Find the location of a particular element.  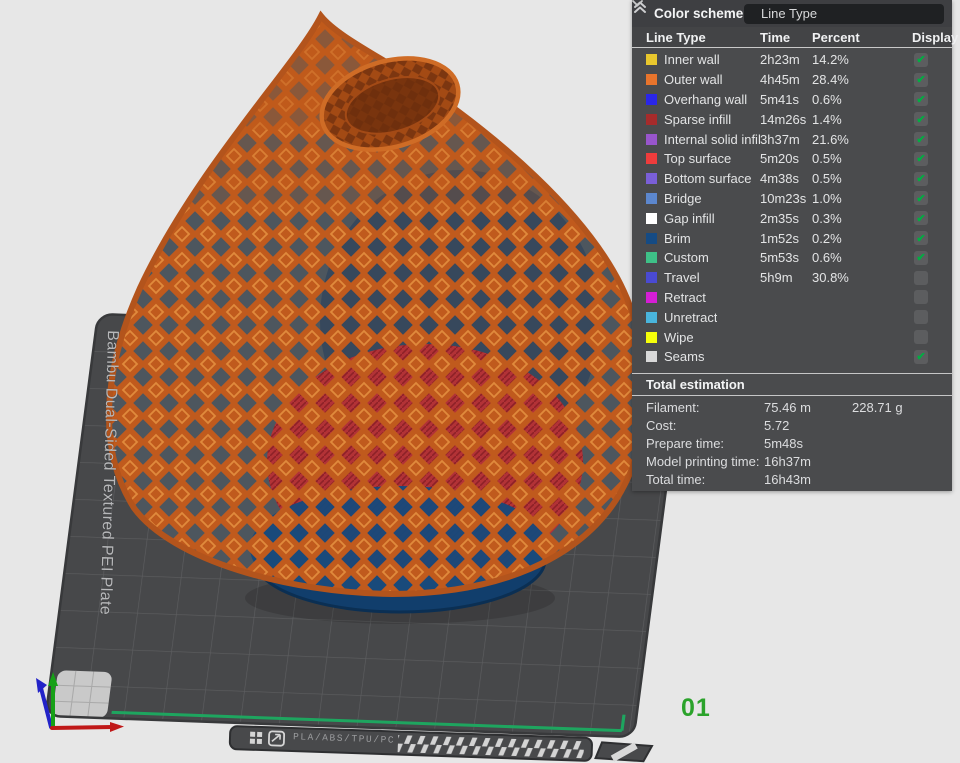

line-type-row: Sparse infill 14m26s 1.4% ✔ is located at coordinates (792, 119).